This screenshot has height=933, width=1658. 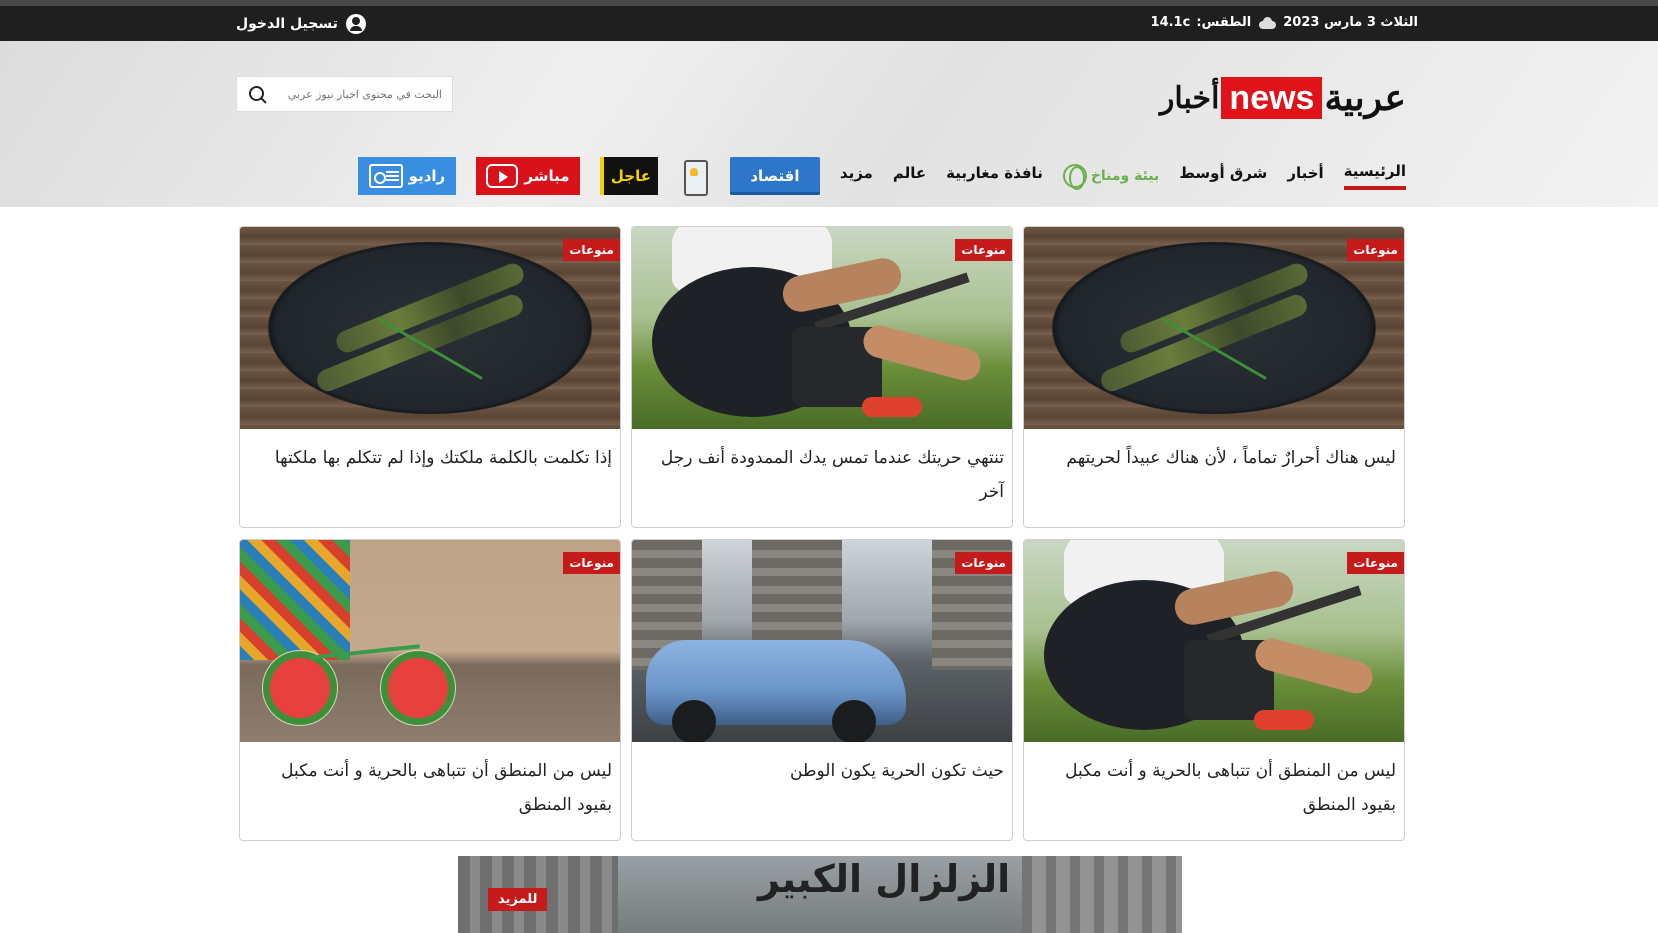 What do you see at coordinates (427, 176) in the screenshot?
I see `radio-label: راديو` at bounding box center [427, 176].